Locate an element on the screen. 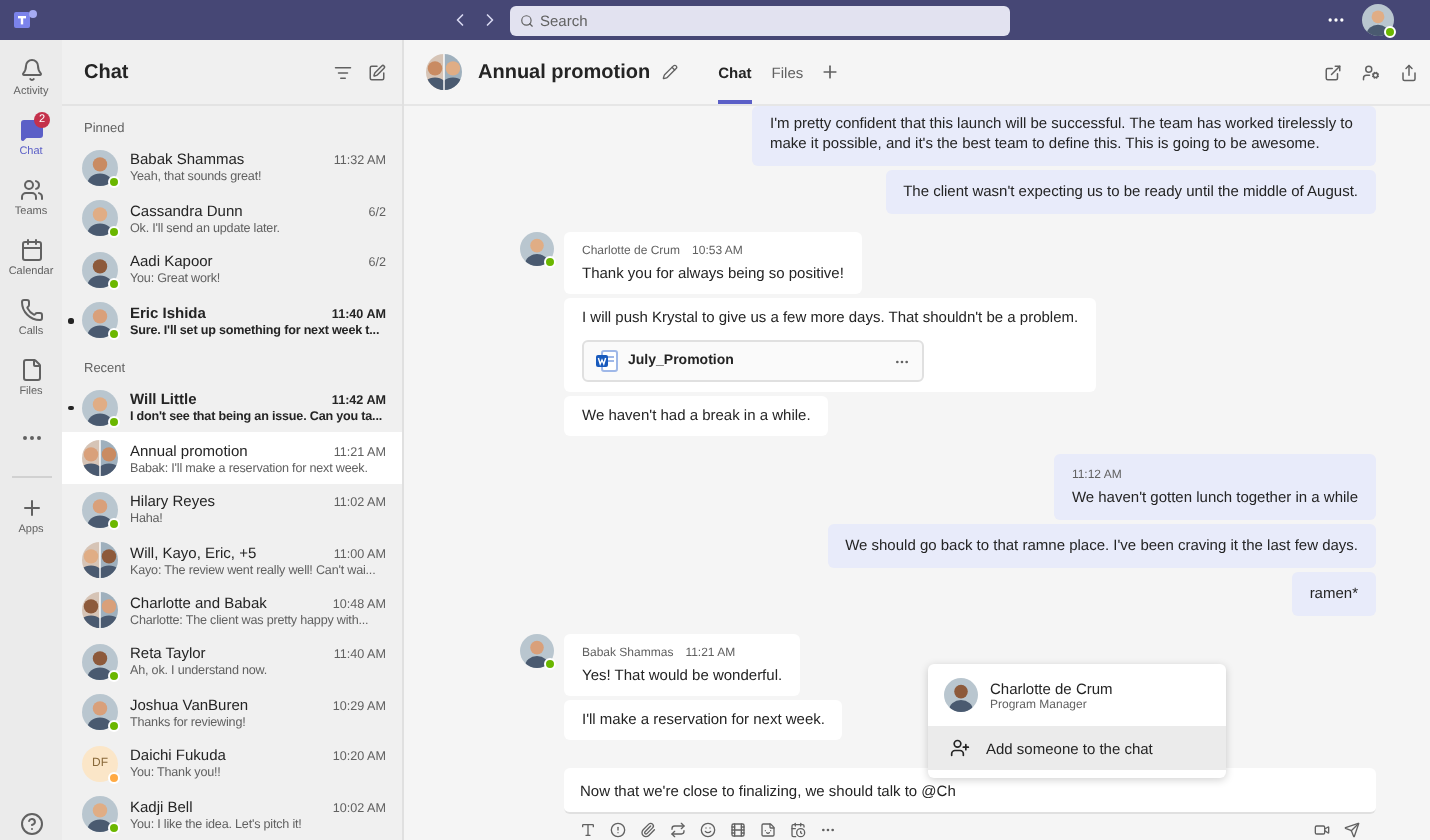 The width and height of the screenshot is (1430, 840). gif-icon is located at coordinates (738, 830).